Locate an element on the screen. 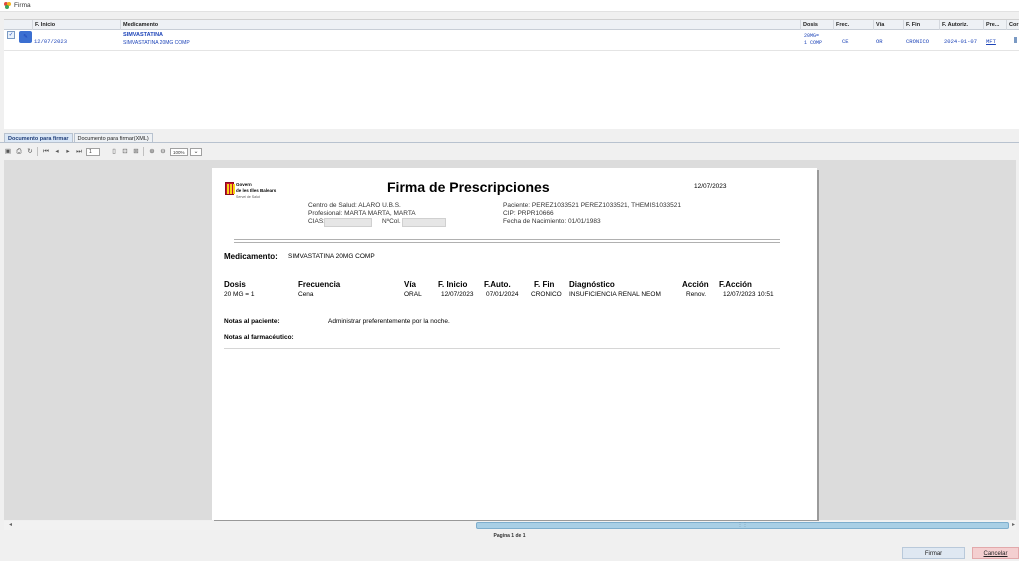 This screenshot has height=561, width=1019. firmar-button: Firmar is located at coordinates (933, 553).